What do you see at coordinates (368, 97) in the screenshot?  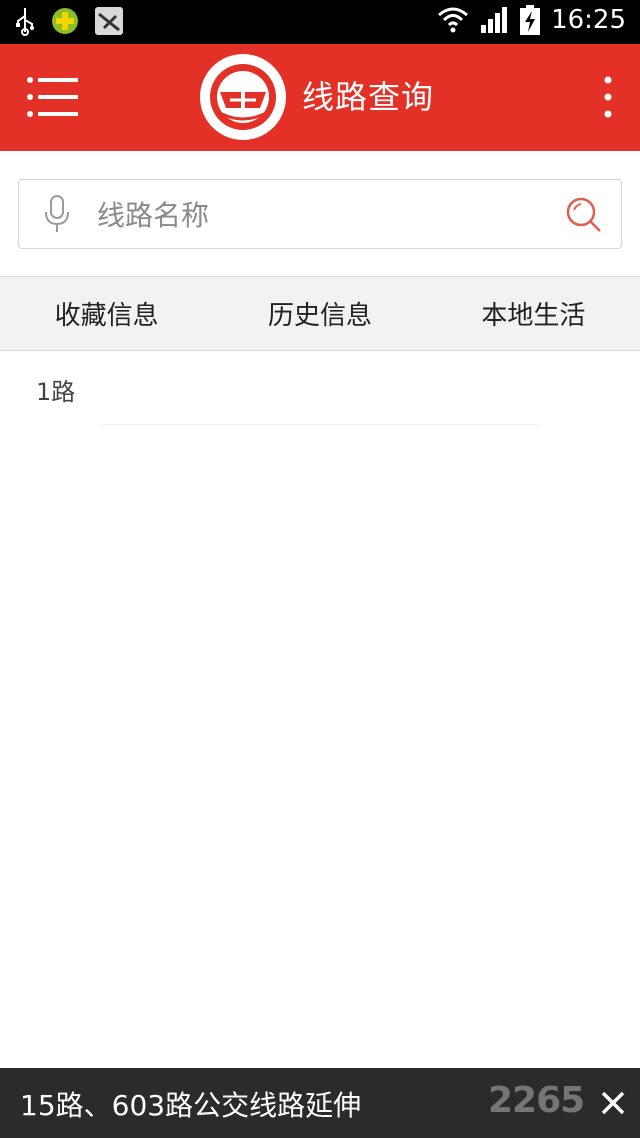 I see `page-title: 线路查询` at bounding box center [368, 97].